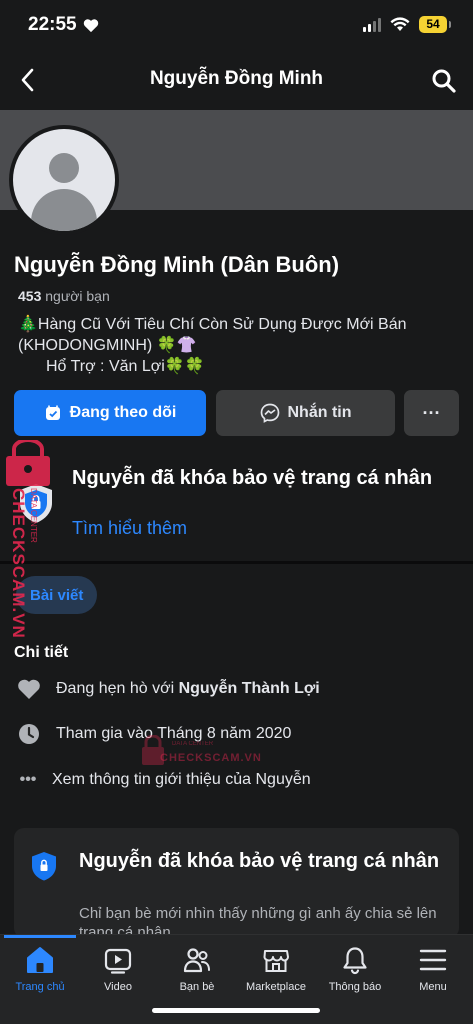 This screenshot has height=1024, width=473. What do you see at coordinates (372, 24) in the screenshot?
I see `cellular-signal-icon` at bounding box center [372, 24].